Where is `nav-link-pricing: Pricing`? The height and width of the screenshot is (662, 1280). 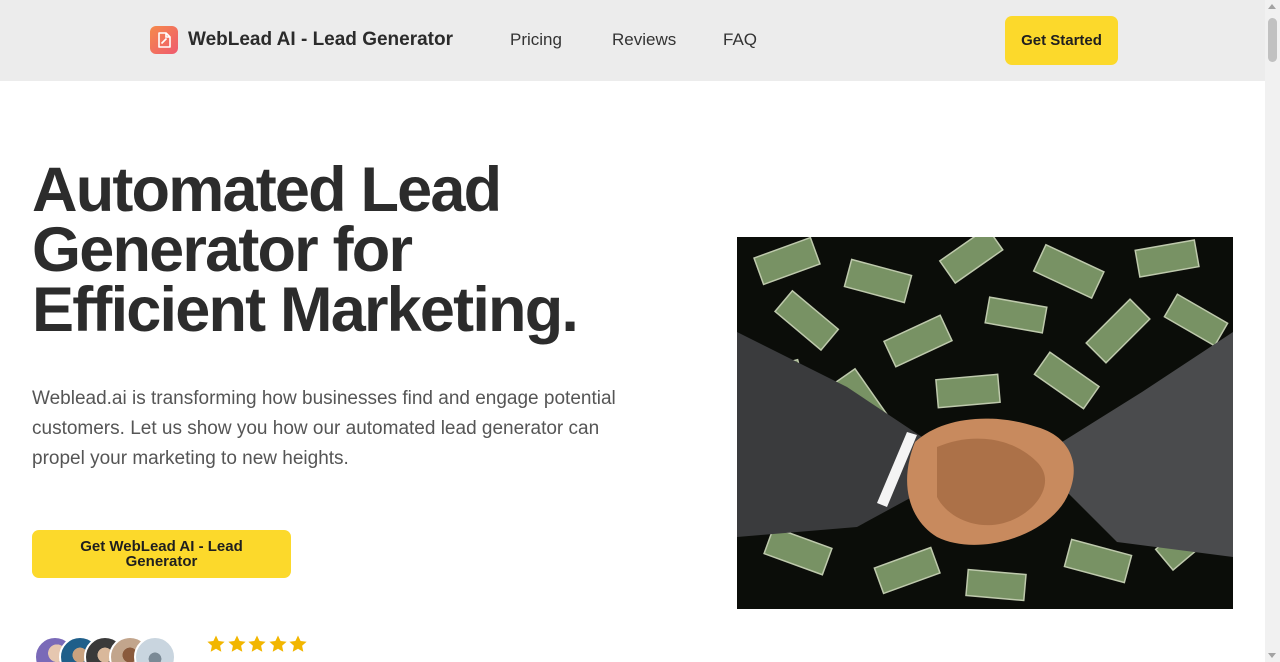
nav-link-pricing: Pricing is located at coordinates (536, 40).